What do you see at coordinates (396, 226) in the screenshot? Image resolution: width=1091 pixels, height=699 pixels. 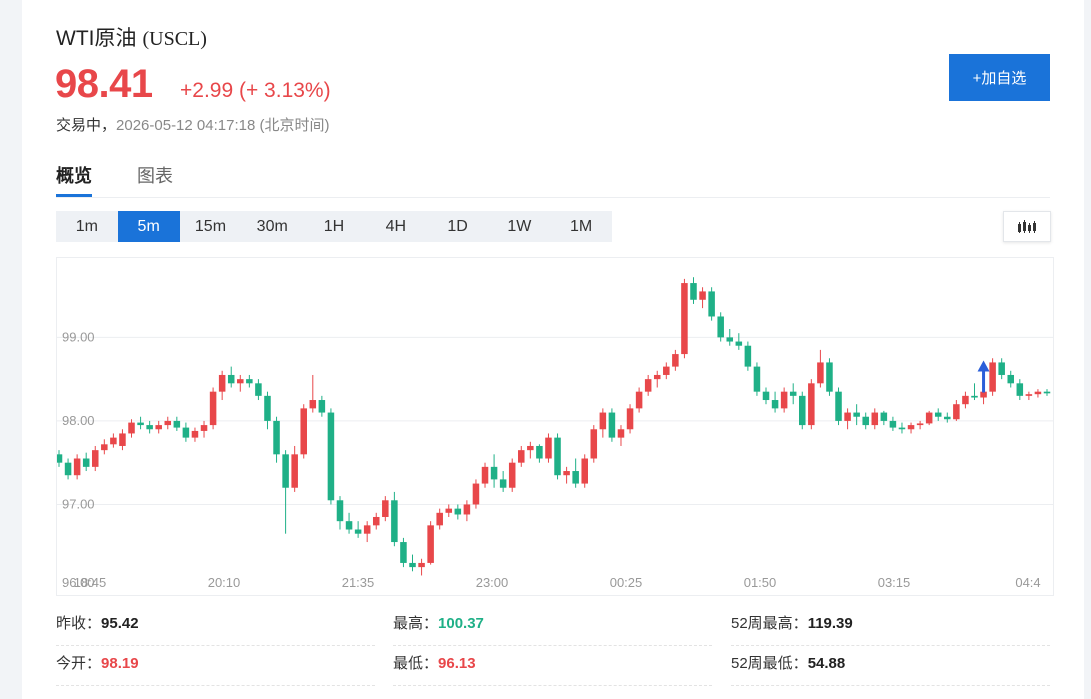 I see `period-4h: 4H` at bounding box center [396, 226].